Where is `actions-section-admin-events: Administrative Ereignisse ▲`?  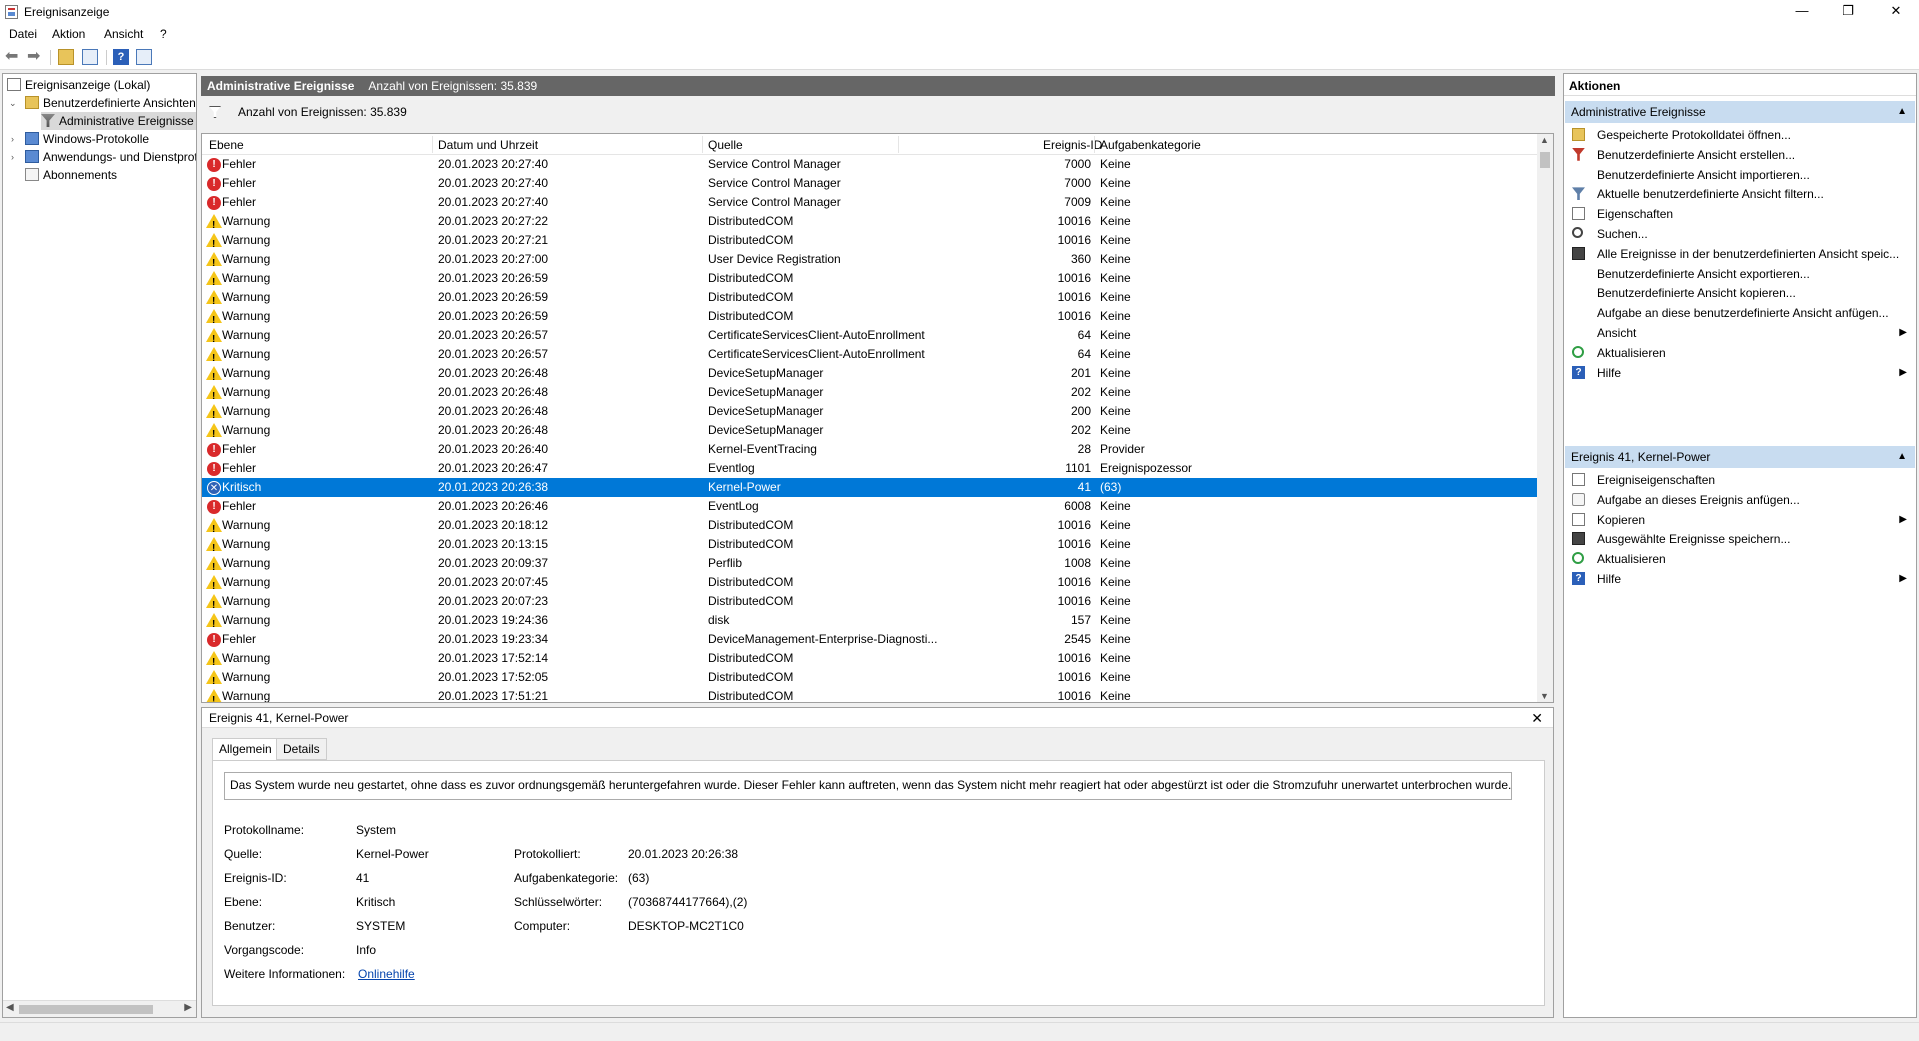
actions-section-admin-events: Administrative Ereignisse ▲ is located at coordinates (1740, 112).